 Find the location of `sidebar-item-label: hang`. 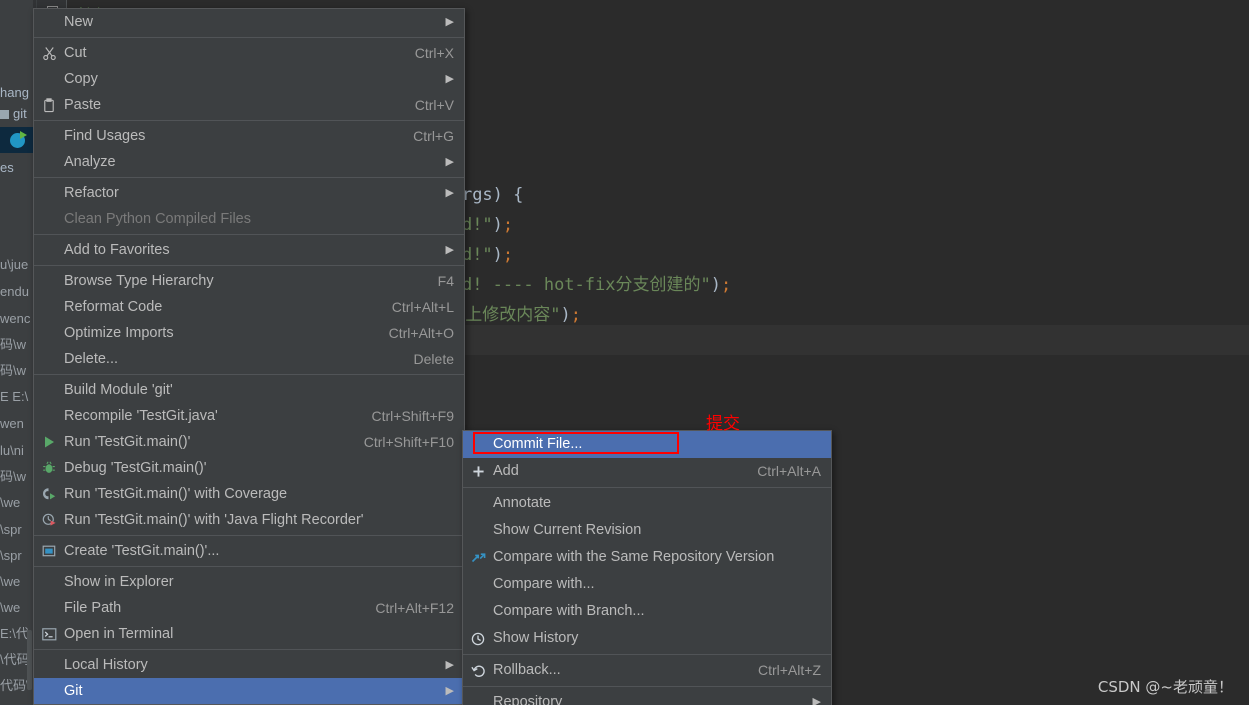

sidebar-item-label: hang is located at coordinates (14, 92).